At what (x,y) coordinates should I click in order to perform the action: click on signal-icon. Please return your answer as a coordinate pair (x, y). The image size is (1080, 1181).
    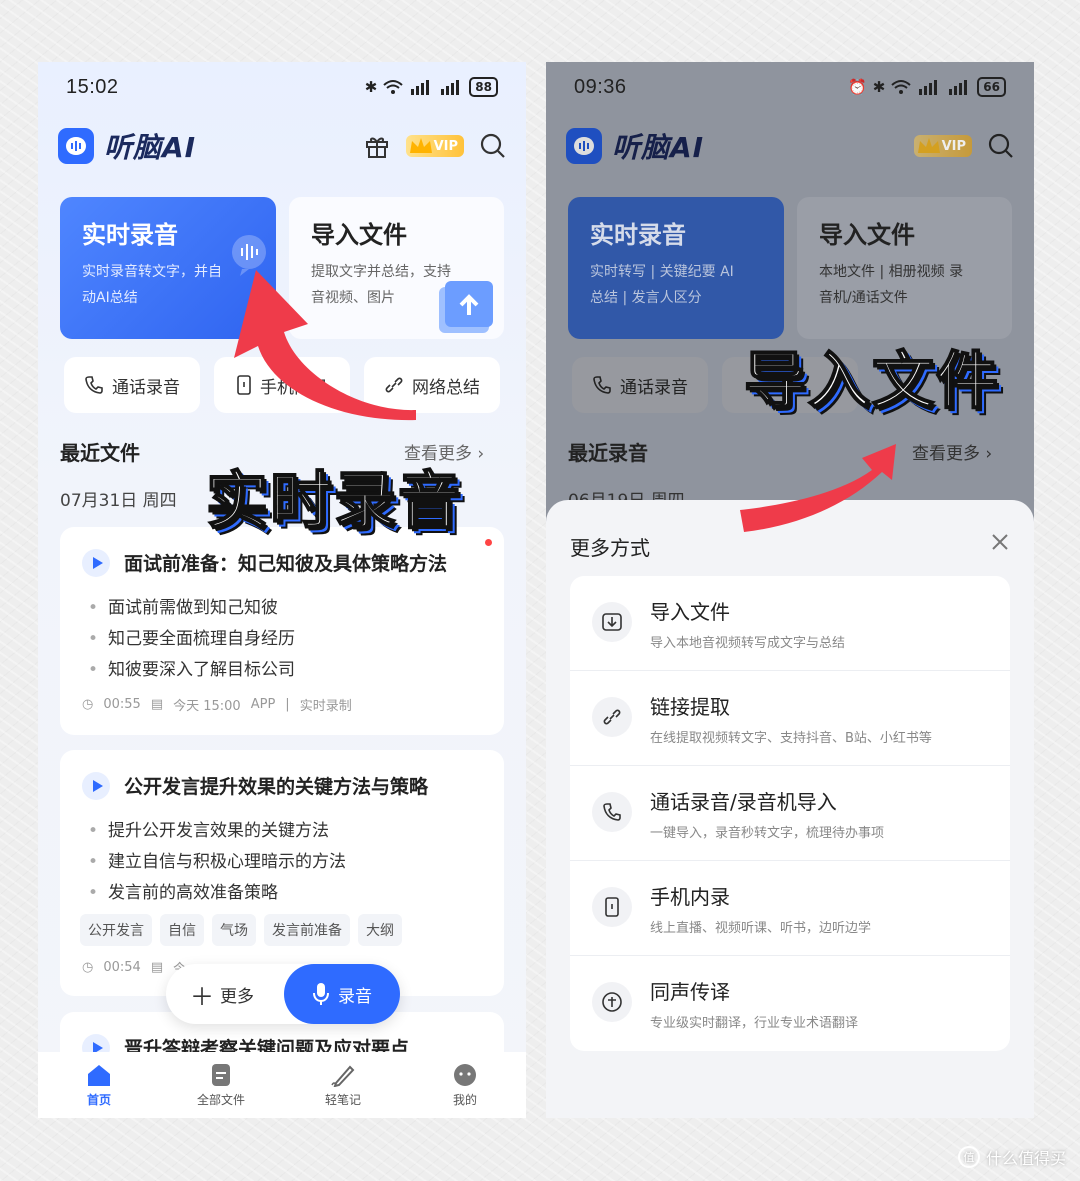
    Looking at the image, I should click on (928, 87).